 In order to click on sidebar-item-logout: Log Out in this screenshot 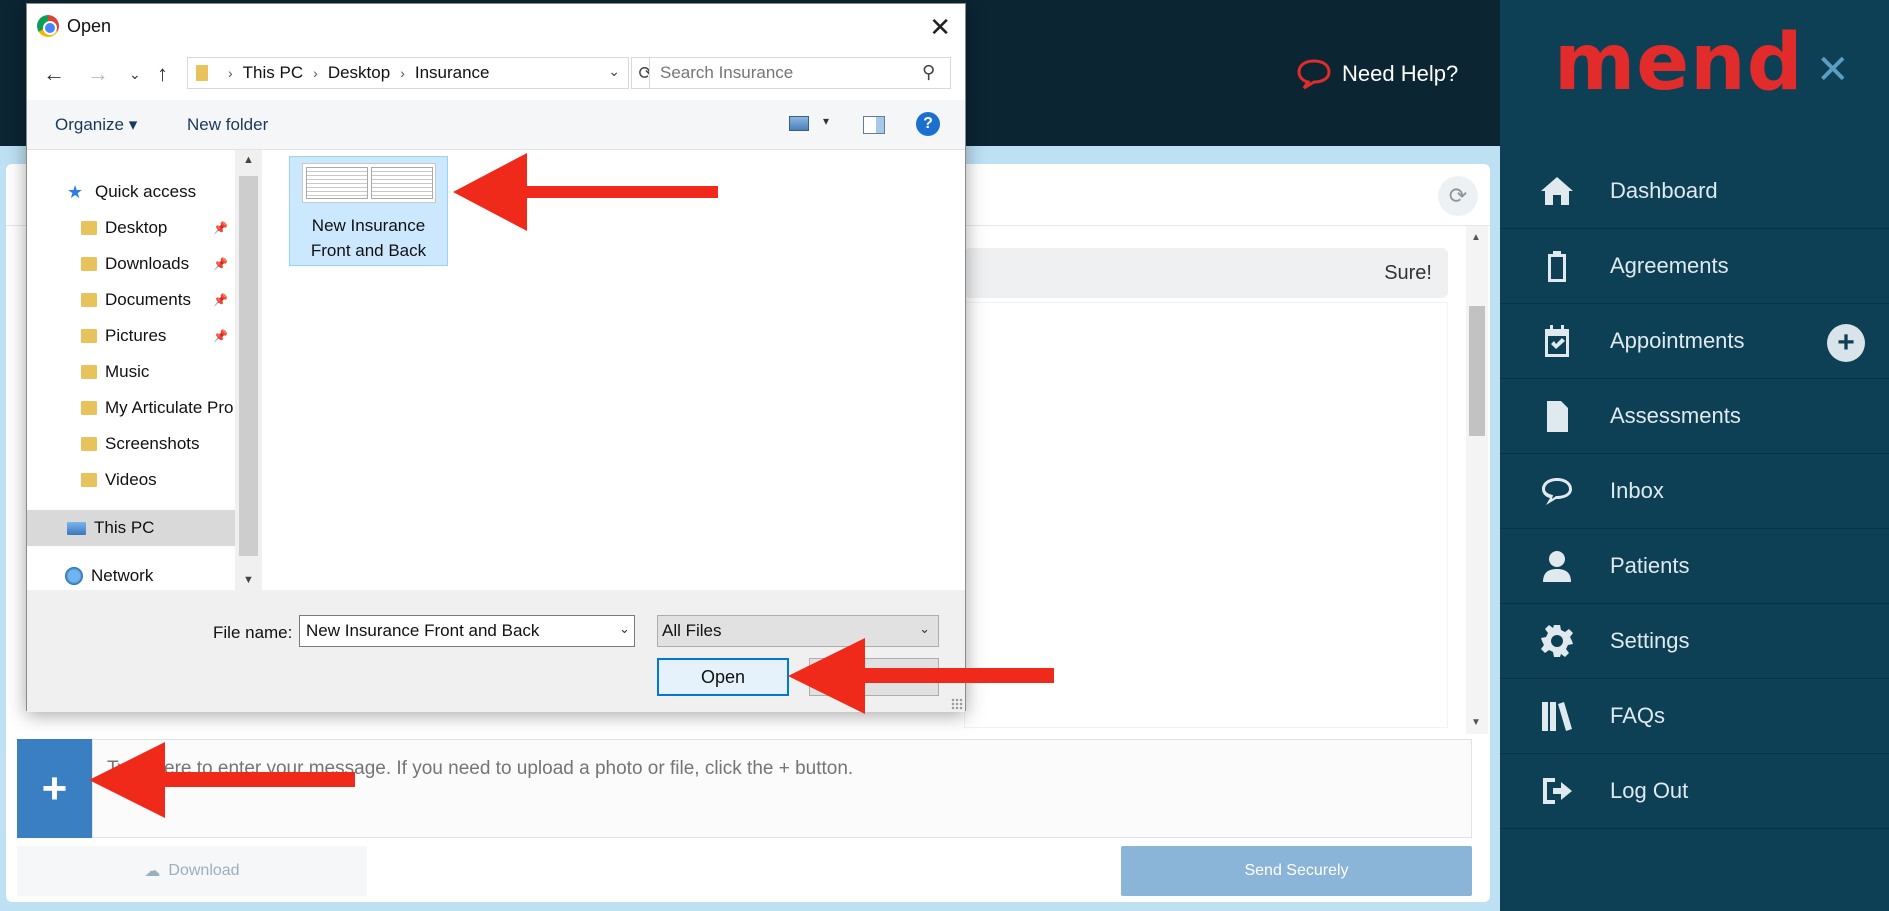, I will do `click(1694, 791)`.